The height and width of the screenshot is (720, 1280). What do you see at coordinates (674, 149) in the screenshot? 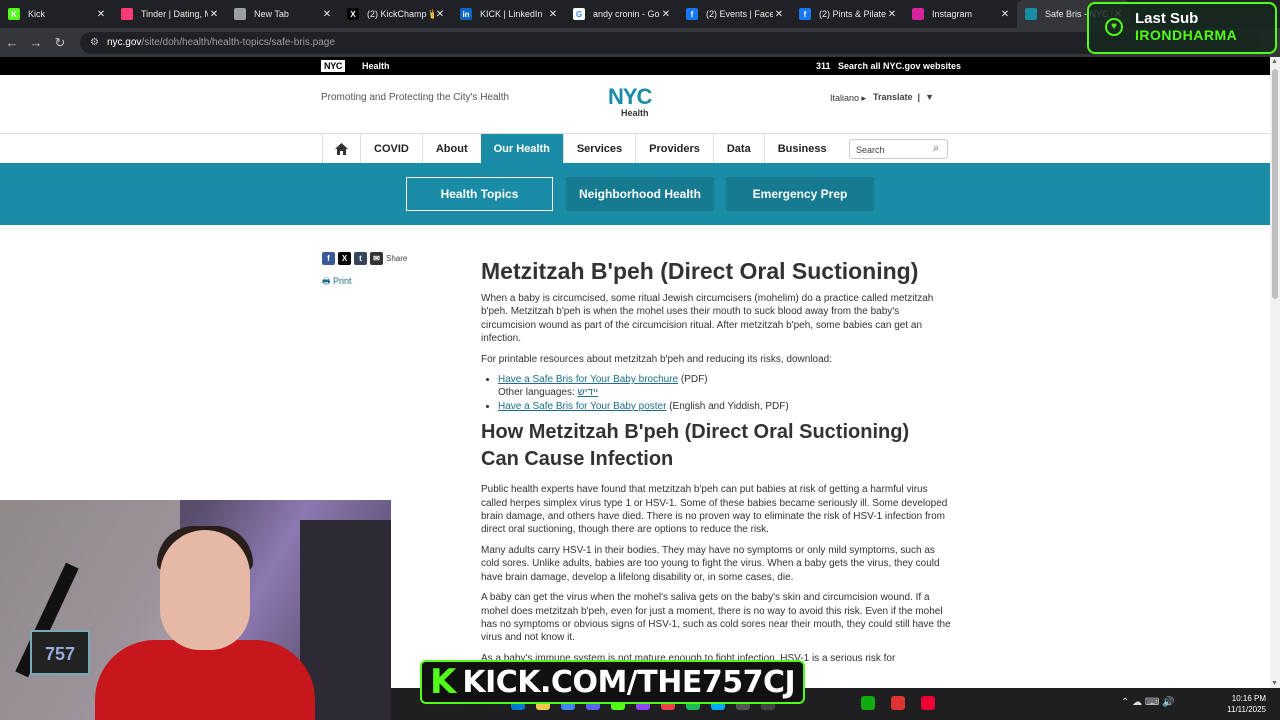
I see `nav-item-providers: Providers` at bounding box center [674, 149].